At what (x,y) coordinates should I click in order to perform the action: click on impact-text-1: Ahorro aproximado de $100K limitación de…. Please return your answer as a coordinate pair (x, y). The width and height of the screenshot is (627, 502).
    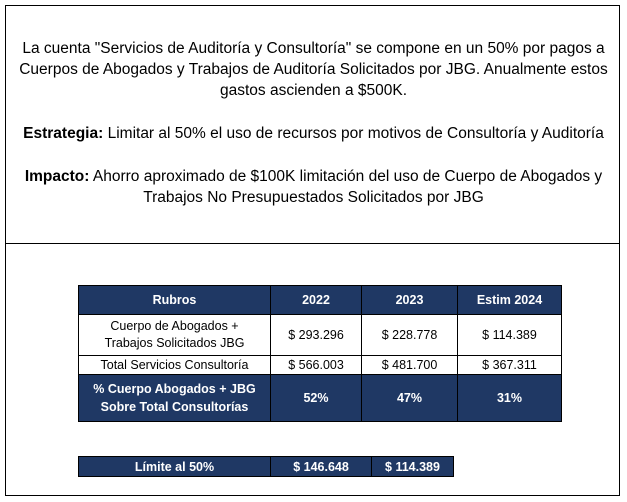
    Looking at the image, I should click on (346, 176).